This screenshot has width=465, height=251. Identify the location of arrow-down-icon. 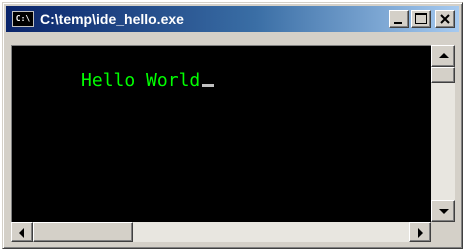
(444, 211).